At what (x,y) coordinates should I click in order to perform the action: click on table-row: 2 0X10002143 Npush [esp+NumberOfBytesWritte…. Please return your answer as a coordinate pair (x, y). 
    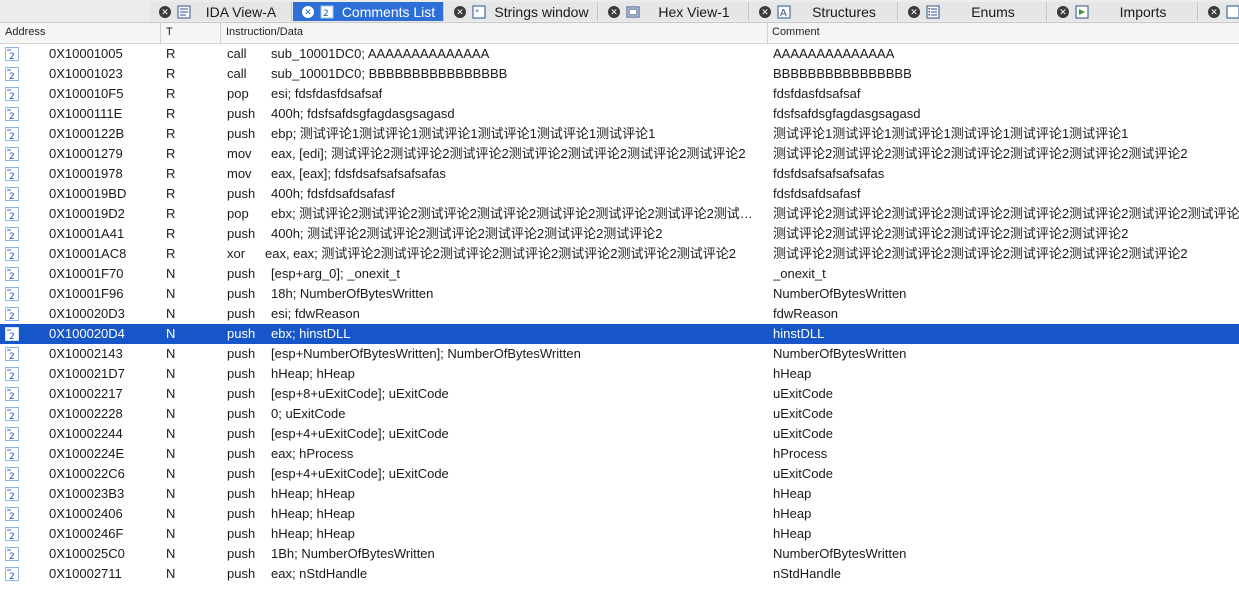
    Looking at the image, I should click on (619, 354).